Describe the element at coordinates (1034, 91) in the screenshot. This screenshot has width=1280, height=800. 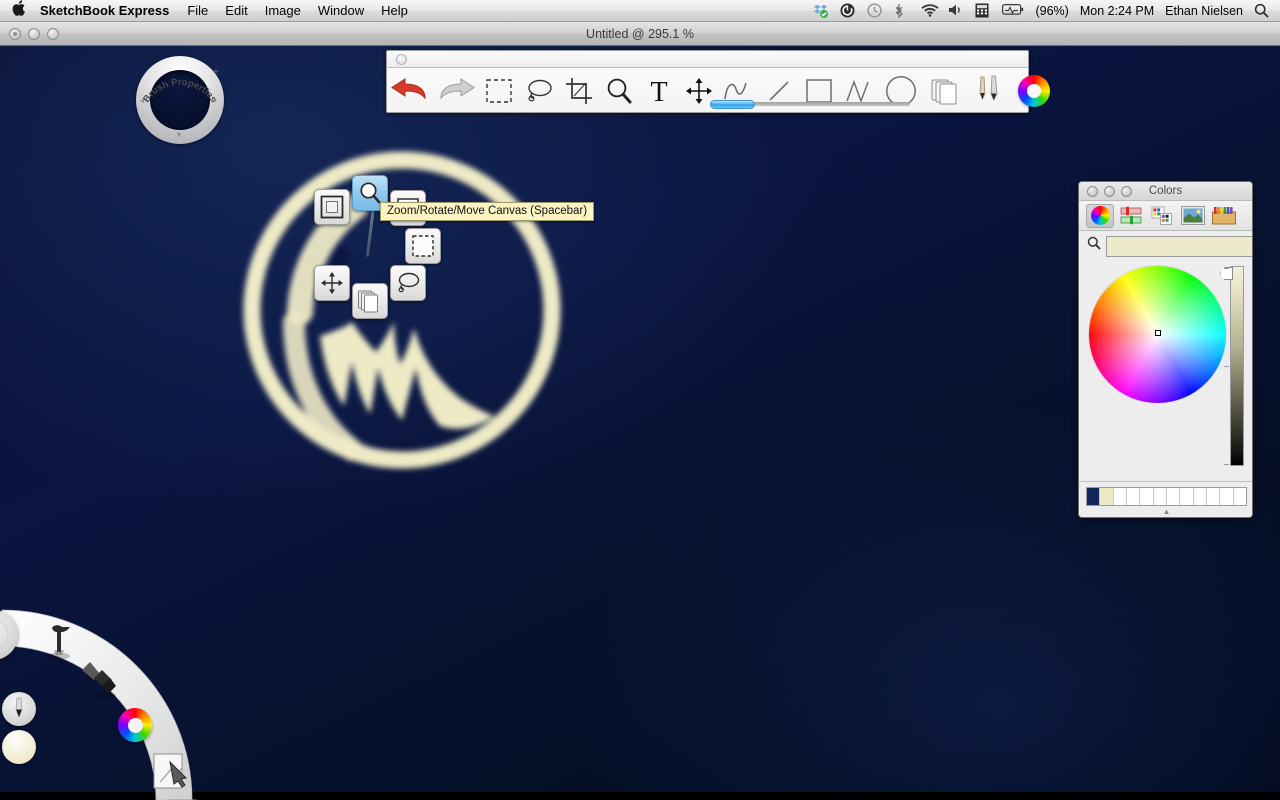
I see `color-wheel-button` at that location.